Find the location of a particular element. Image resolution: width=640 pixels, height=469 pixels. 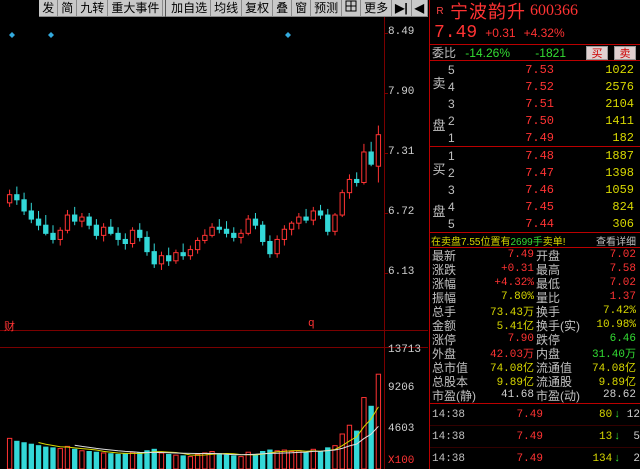

sell-side-char: 盘 is located at coordinates (439, 126).